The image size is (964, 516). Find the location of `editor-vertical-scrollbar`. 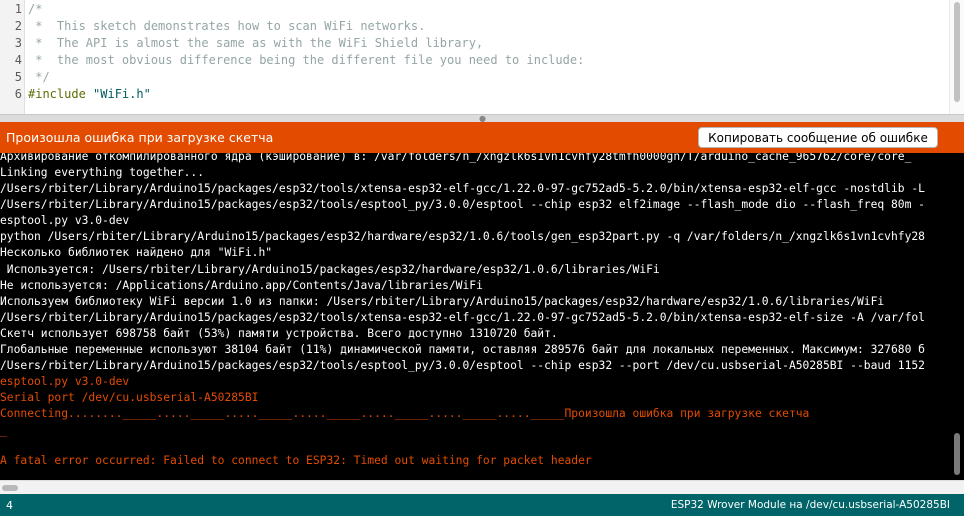

editor-vertical-scrollbar is located at coordinates (956, 57).